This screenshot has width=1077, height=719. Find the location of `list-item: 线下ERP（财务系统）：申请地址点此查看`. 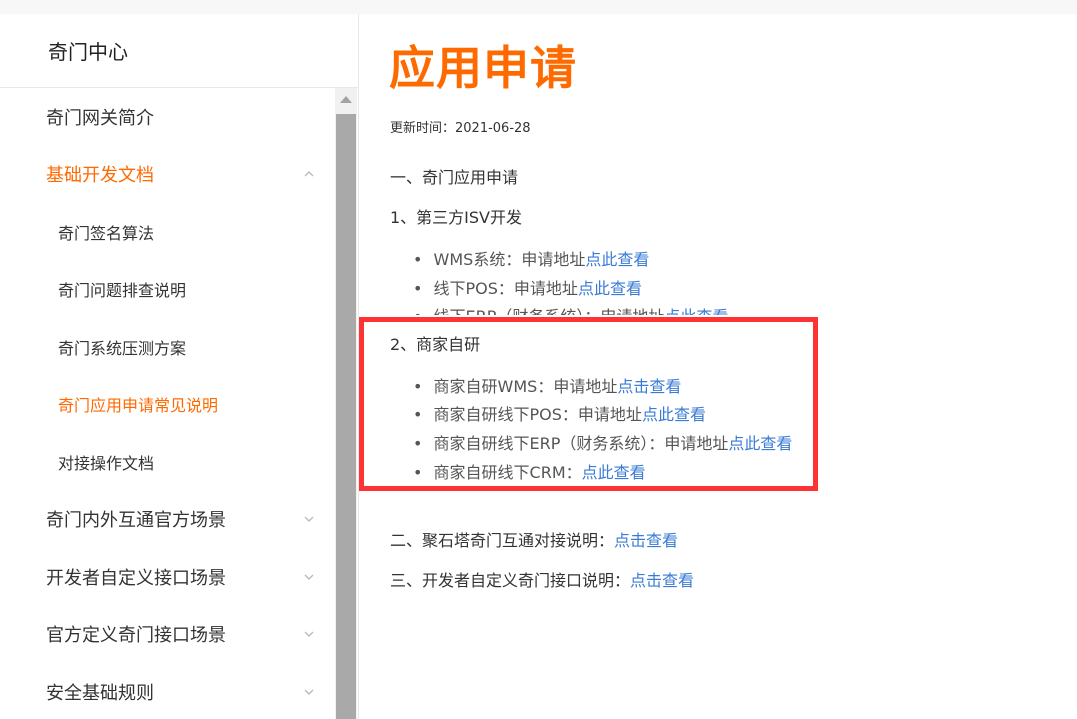

list-item: 线下ERP（财务系统）：申请地址点此查看 is located at coordinates (571, 309).